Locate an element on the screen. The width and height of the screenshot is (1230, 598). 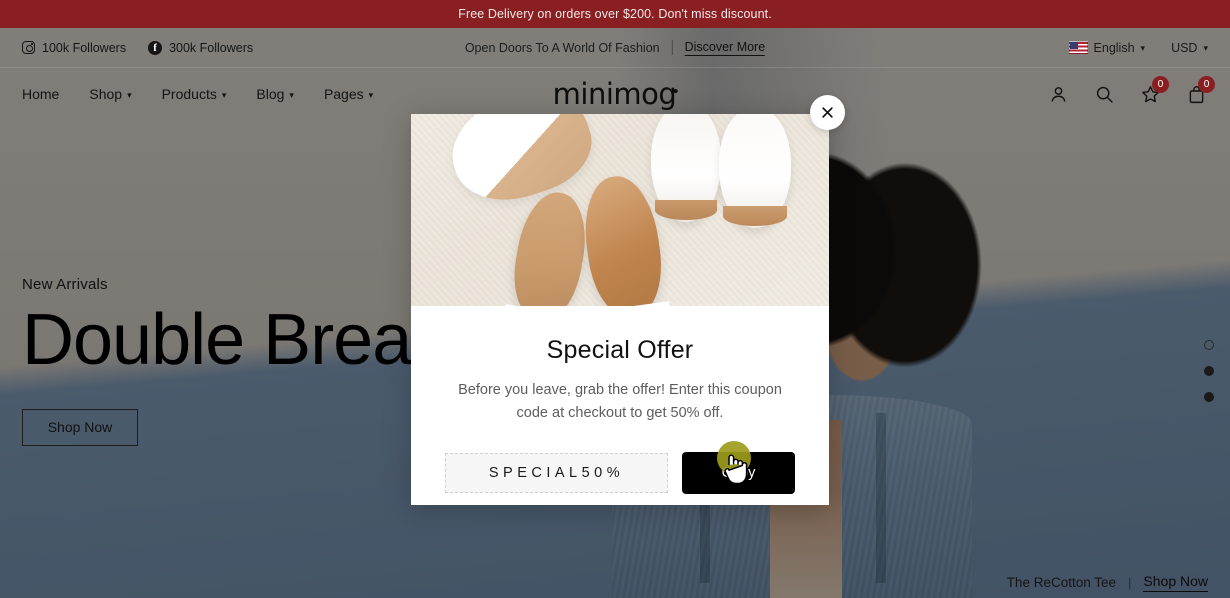
site-logo: minimog is located at coordinates (615, 93).